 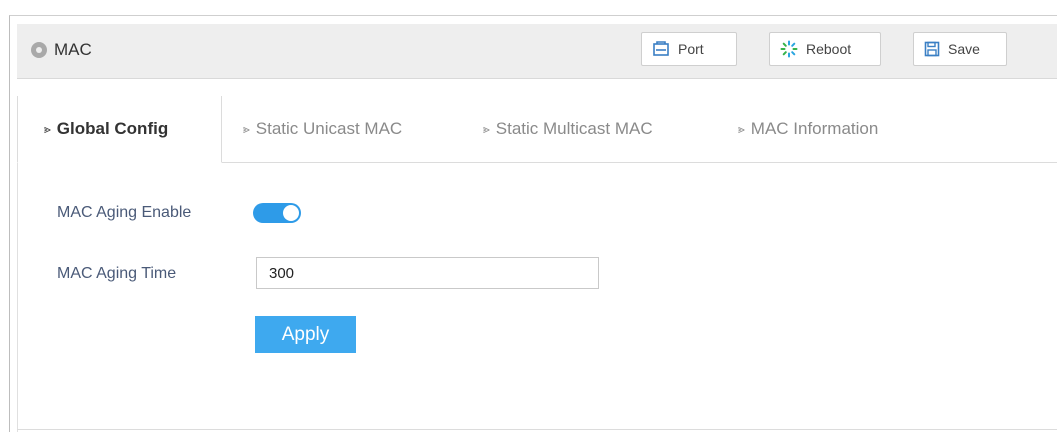 What do you see at coordinates (789, 49) in the screenshot?
I see `reboot-spinner-icon` at bounding box center [789, 49].